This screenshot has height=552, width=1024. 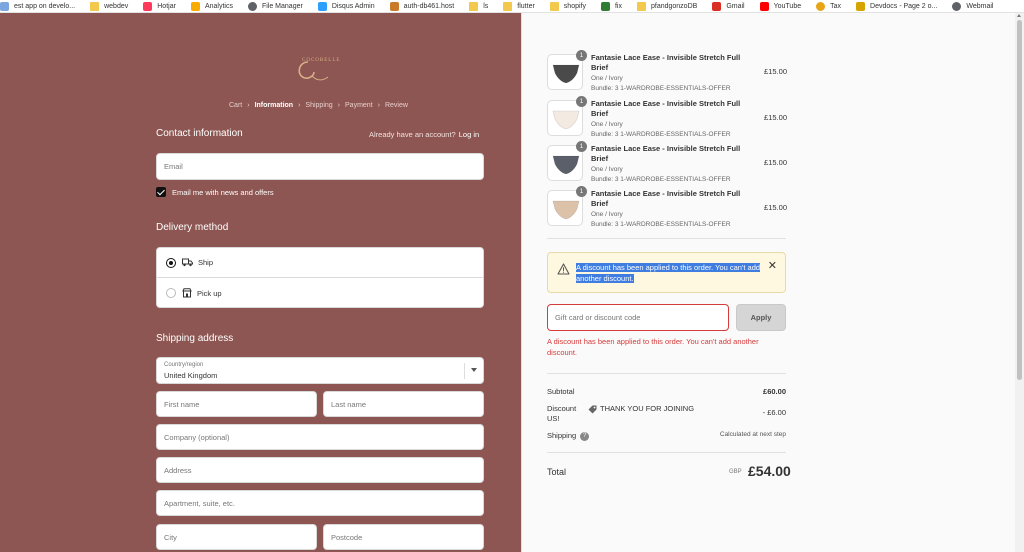 What do you see at coordinates (412, 134) in the screenshot?
I see `account-question-text: Already have an account?` at bounding box center [412, 134].